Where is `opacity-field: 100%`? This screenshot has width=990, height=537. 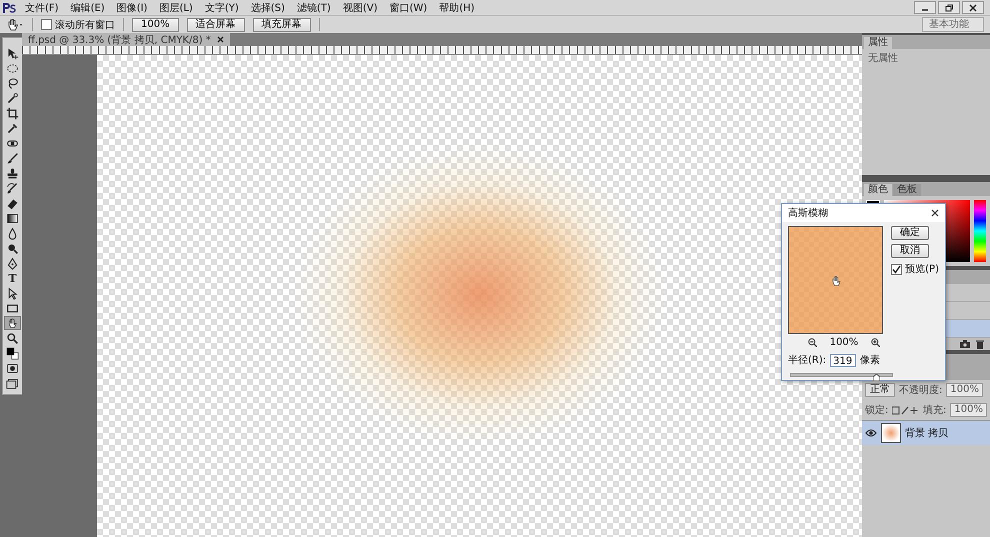
opacity-field: 100% is located at coordinates (964, 390).